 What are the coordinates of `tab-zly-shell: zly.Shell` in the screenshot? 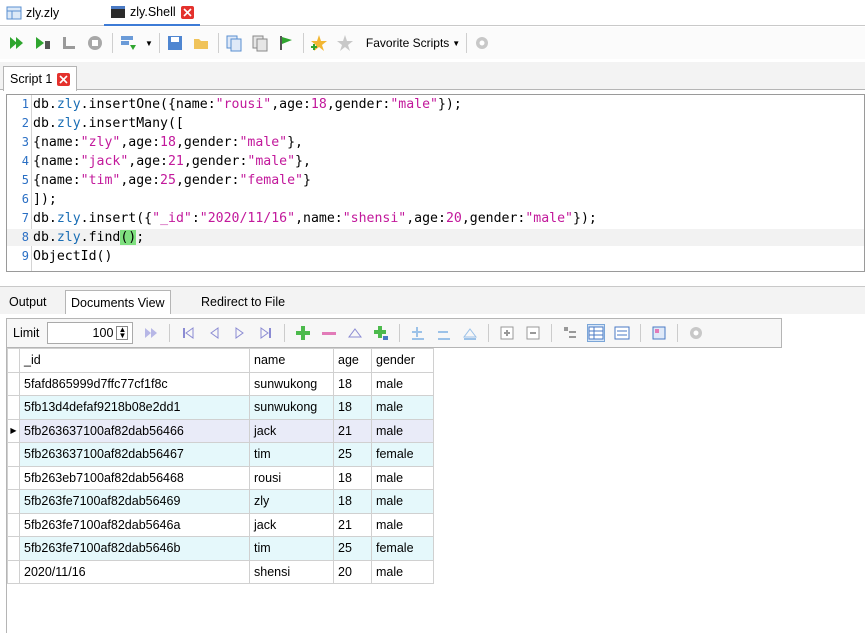 It's located at (152, 13).